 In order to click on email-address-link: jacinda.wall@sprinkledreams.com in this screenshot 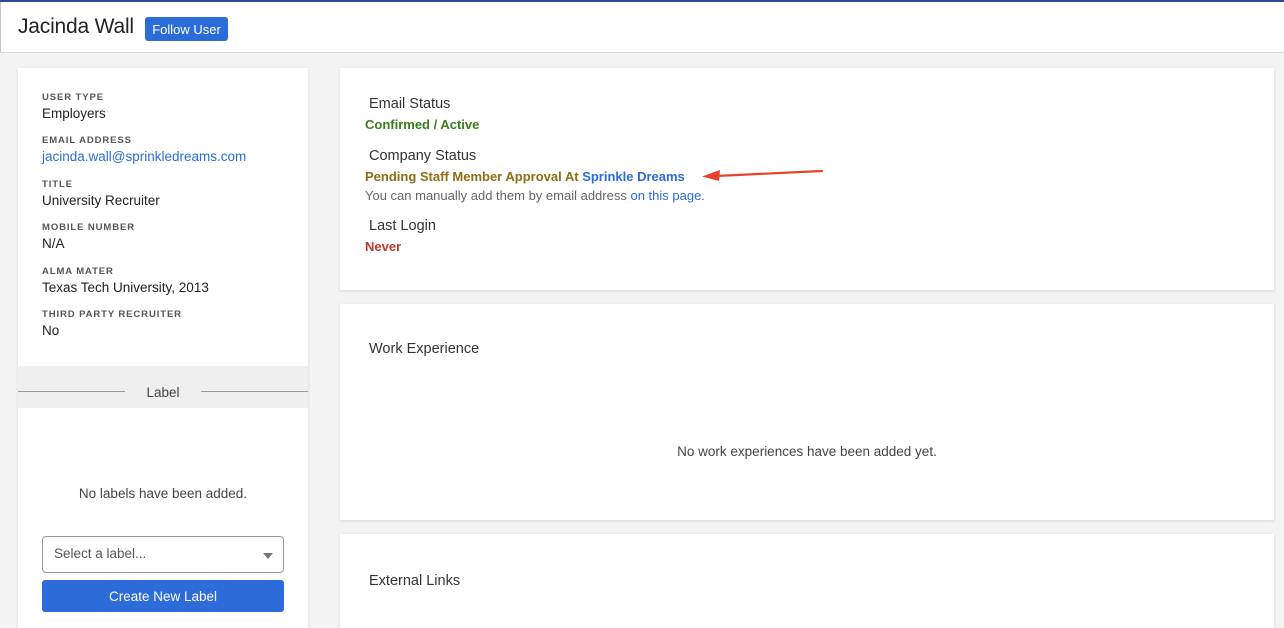, I will do `click(144, 156)`.